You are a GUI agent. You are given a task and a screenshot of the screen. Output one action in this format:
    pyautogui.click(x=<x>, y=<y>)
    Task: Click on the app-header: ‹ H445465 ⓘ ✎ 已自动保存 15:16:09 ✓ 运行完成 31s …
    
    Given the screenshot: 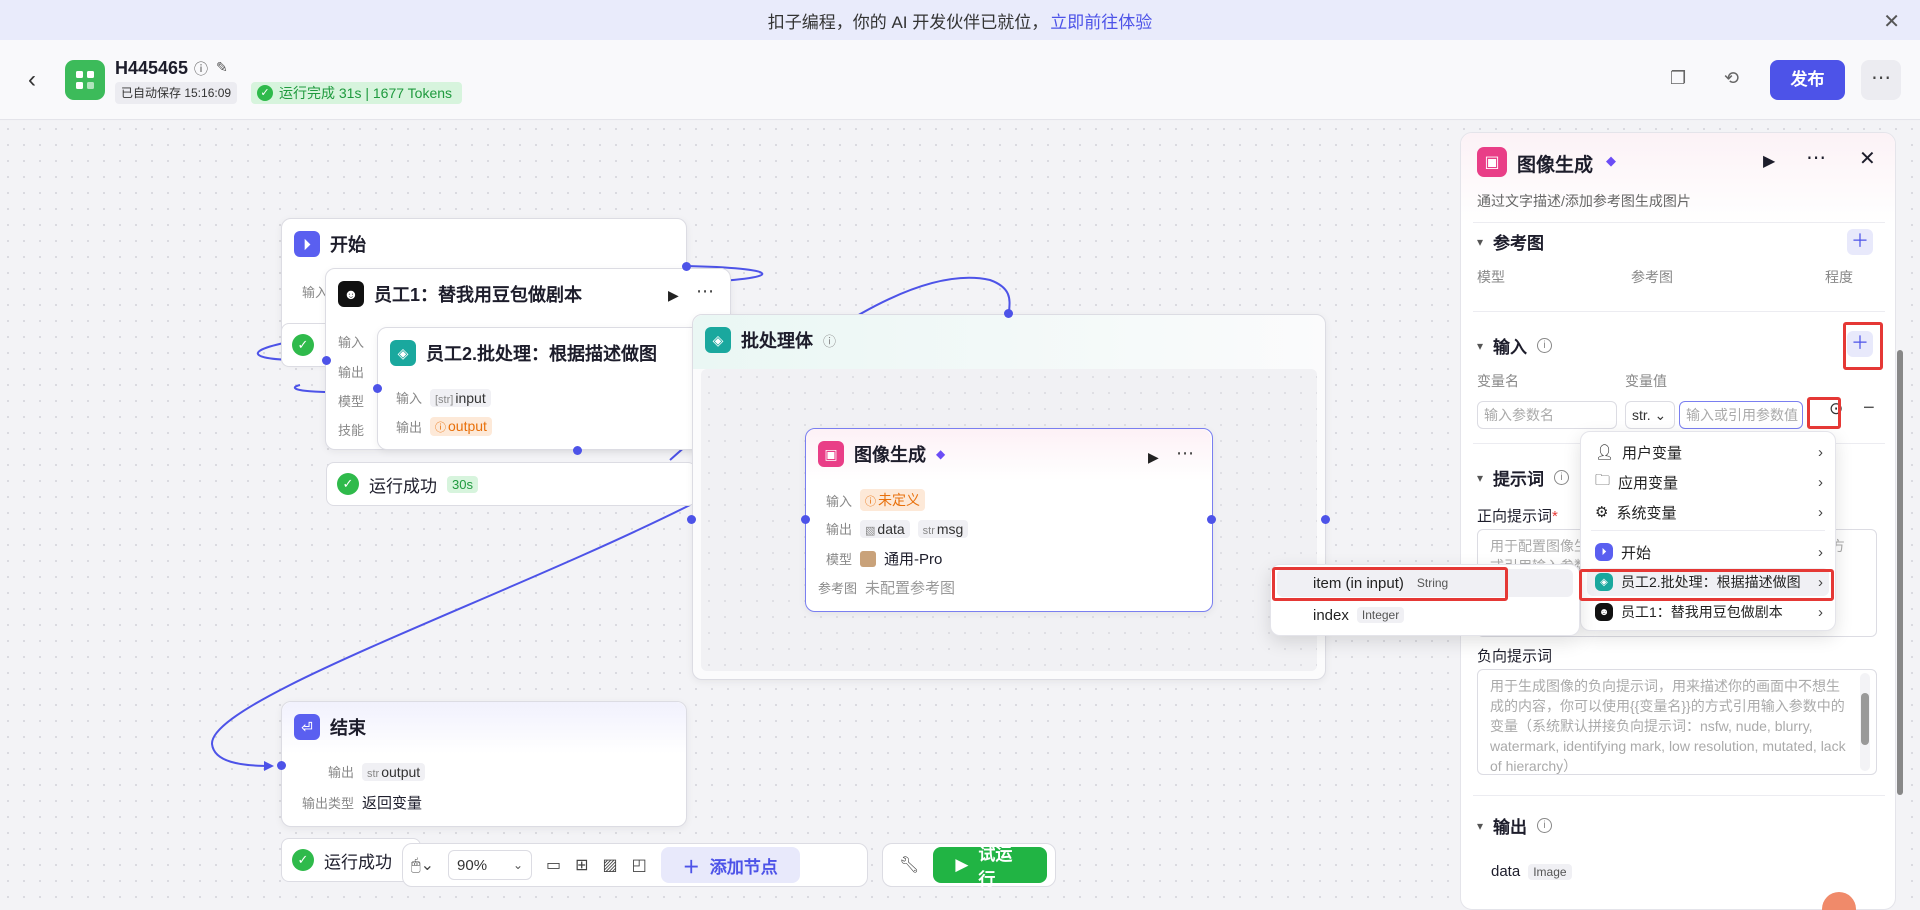 What is the action you would take?
    pyautogui.click(x=960, y=80)
    